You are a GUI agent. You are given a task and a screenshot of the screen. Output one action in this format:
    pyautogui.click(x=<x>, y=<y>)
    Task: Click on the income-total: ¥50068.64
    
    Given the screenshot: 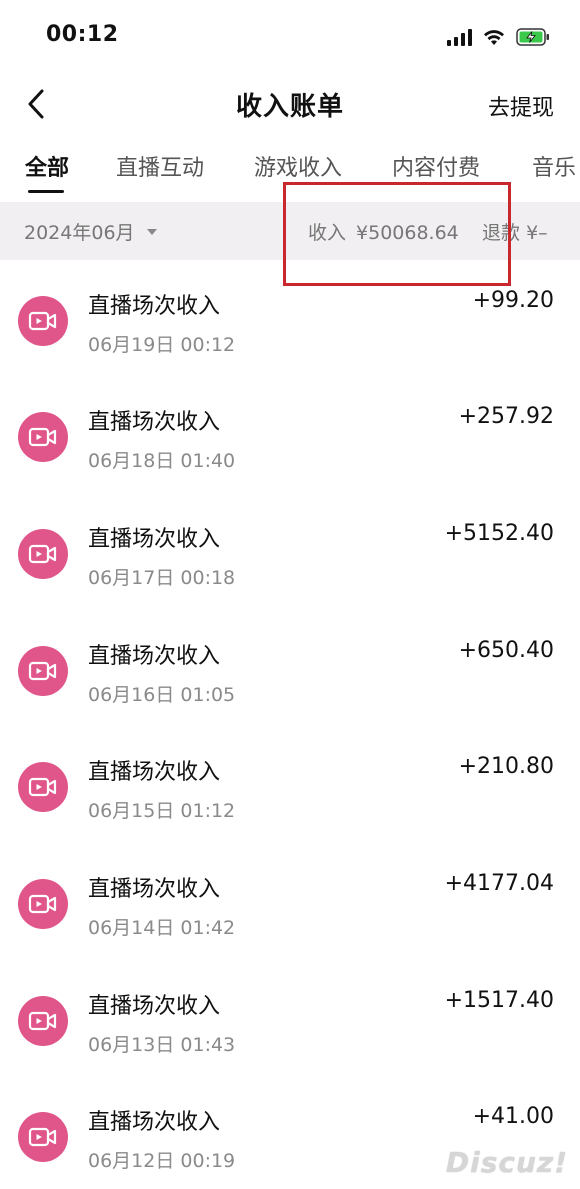 What is the action you would take?
    pyautogui.click(x=407, y=233)
    